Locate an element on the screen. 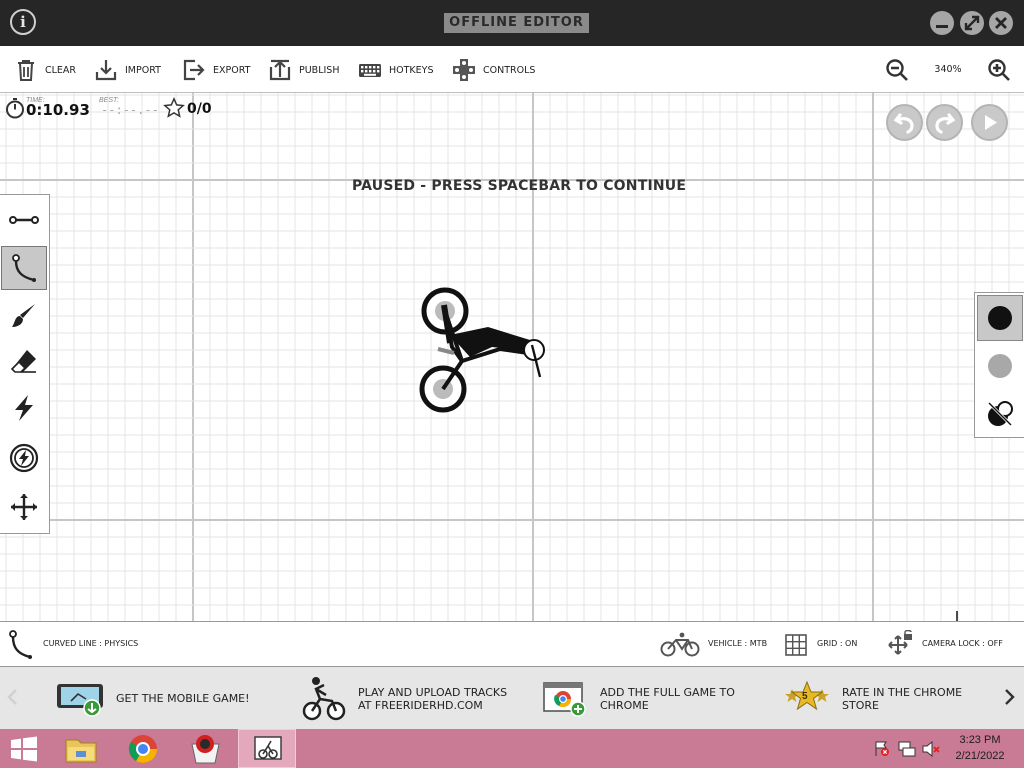  brush-icon is located at coordinates (23, 315).